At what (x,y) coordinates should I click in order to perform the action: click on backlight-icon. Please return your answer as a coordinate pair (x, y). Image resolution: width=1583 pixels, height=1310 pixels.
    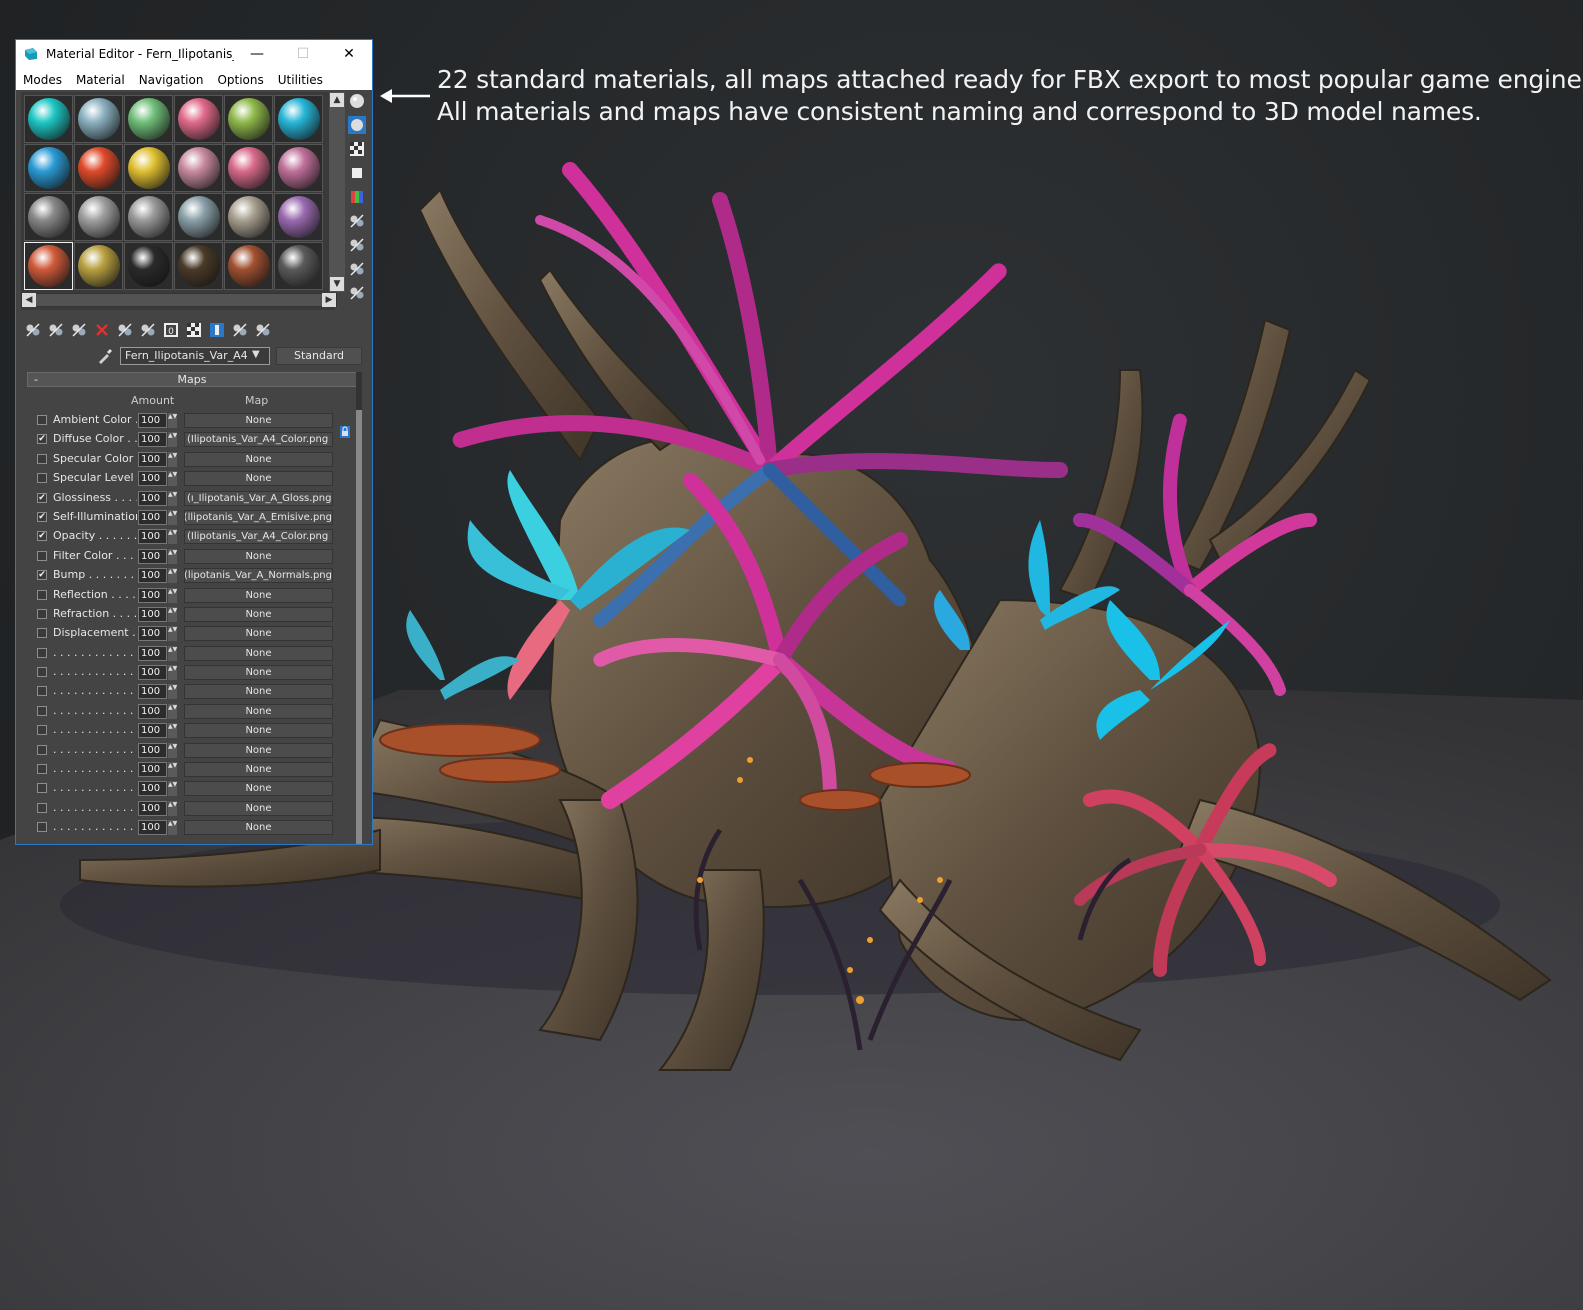
    Looking at the image, I should click on (357, 125).